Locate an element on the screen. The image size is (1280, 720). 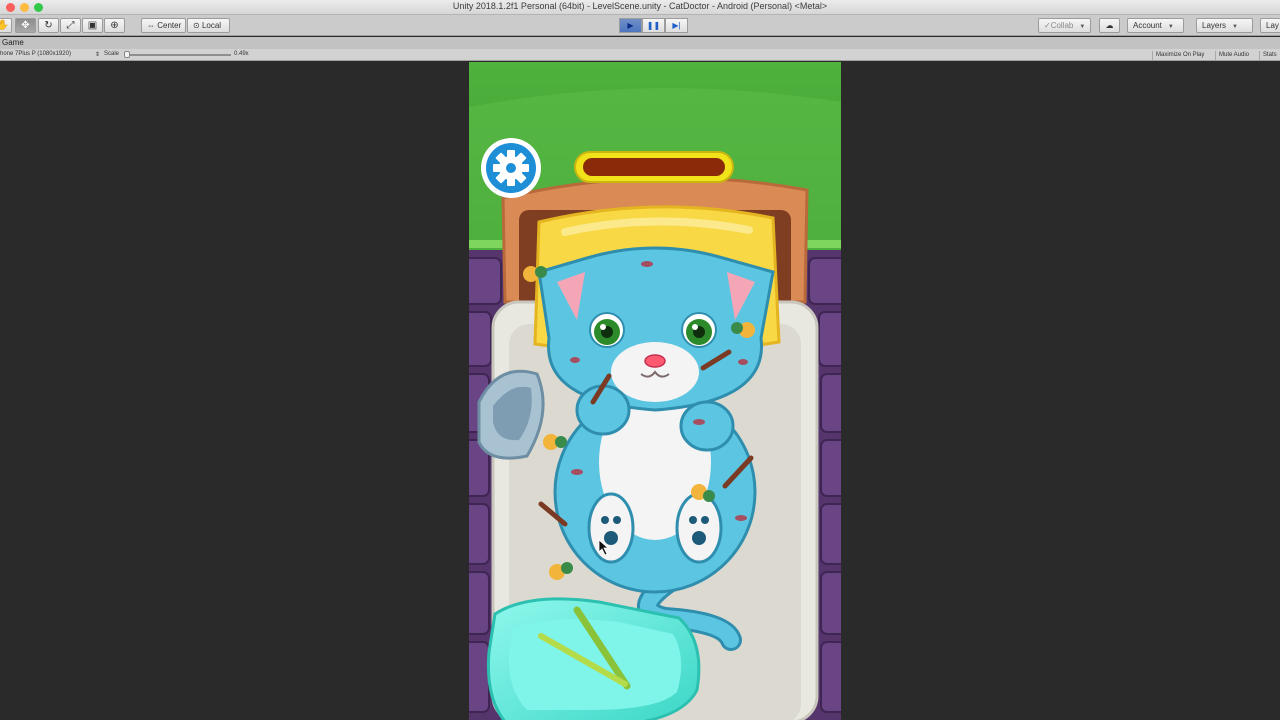
layers-label: Layers is located at coordinates (1214, 25).